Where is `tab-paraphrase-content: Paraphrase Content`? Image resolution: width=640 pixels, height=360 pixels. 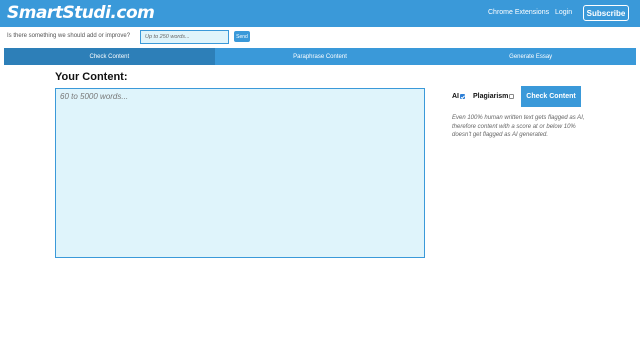
tab-paraphrase-content: Paraphrase Content is located at coordinates (320, 56).